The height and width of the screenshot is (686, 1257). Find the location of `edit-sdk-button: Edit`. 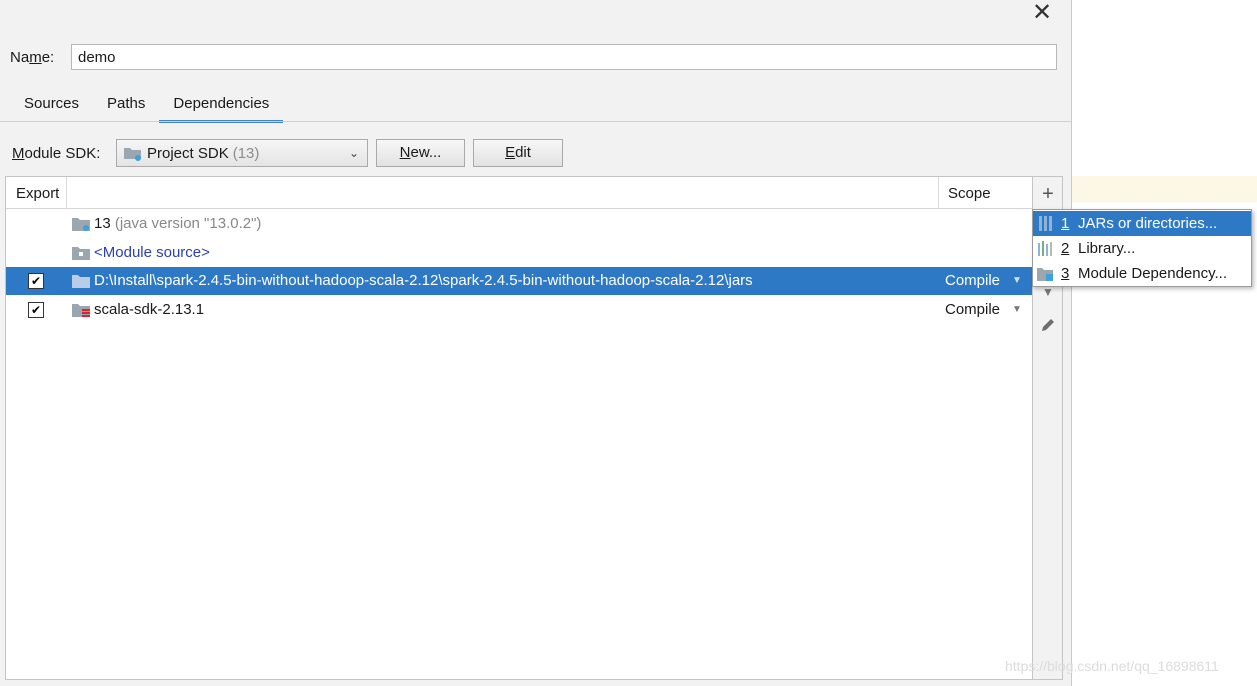

edit-sdk-button: Edit is located at coordinates (518, 153).